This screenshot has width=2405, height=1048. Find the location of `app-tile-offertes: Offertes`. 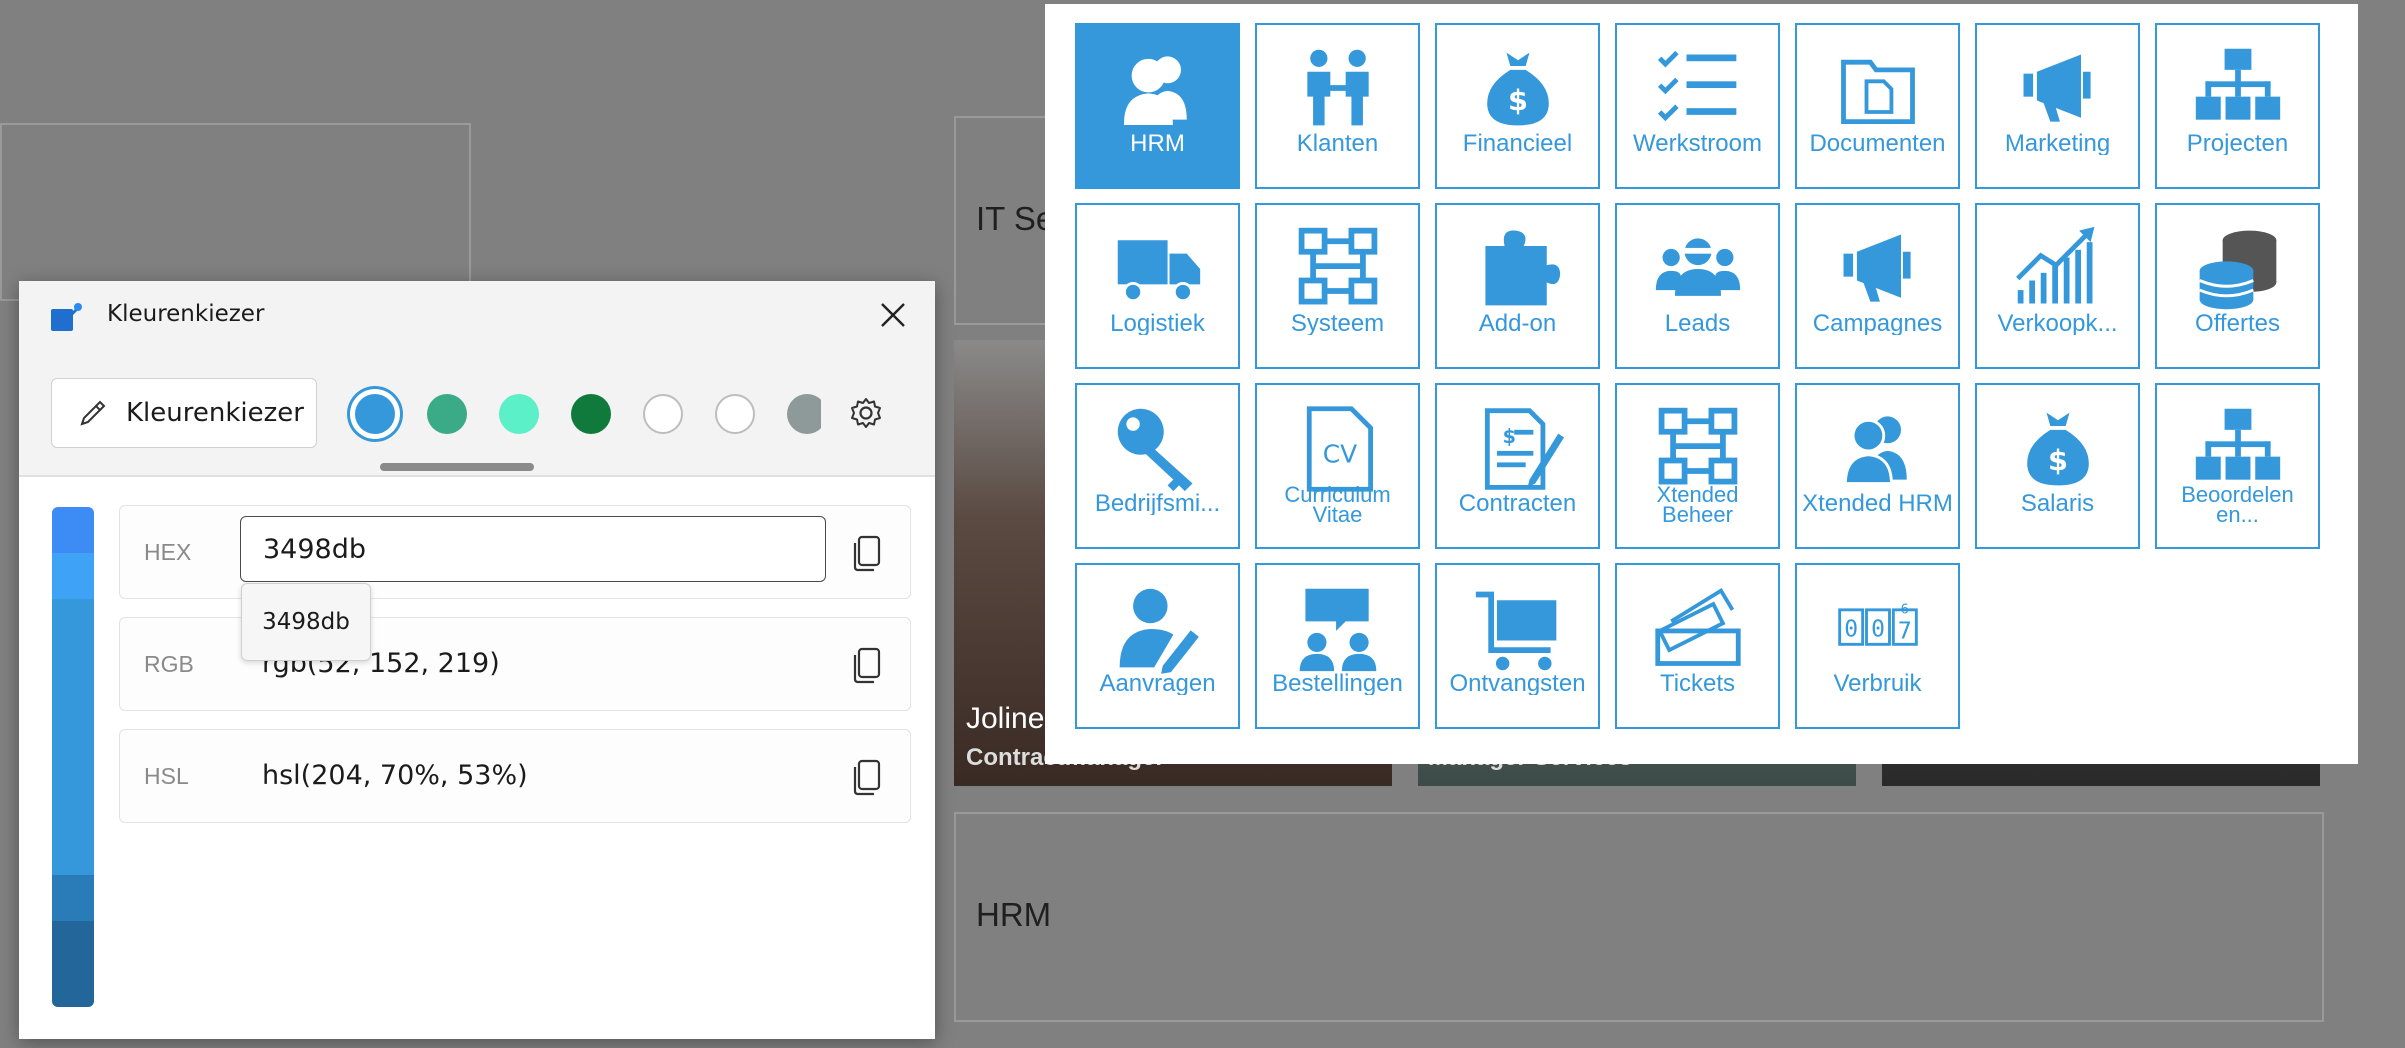

app-tile-offertes: Offertes is located at coordinates (2237, 285).